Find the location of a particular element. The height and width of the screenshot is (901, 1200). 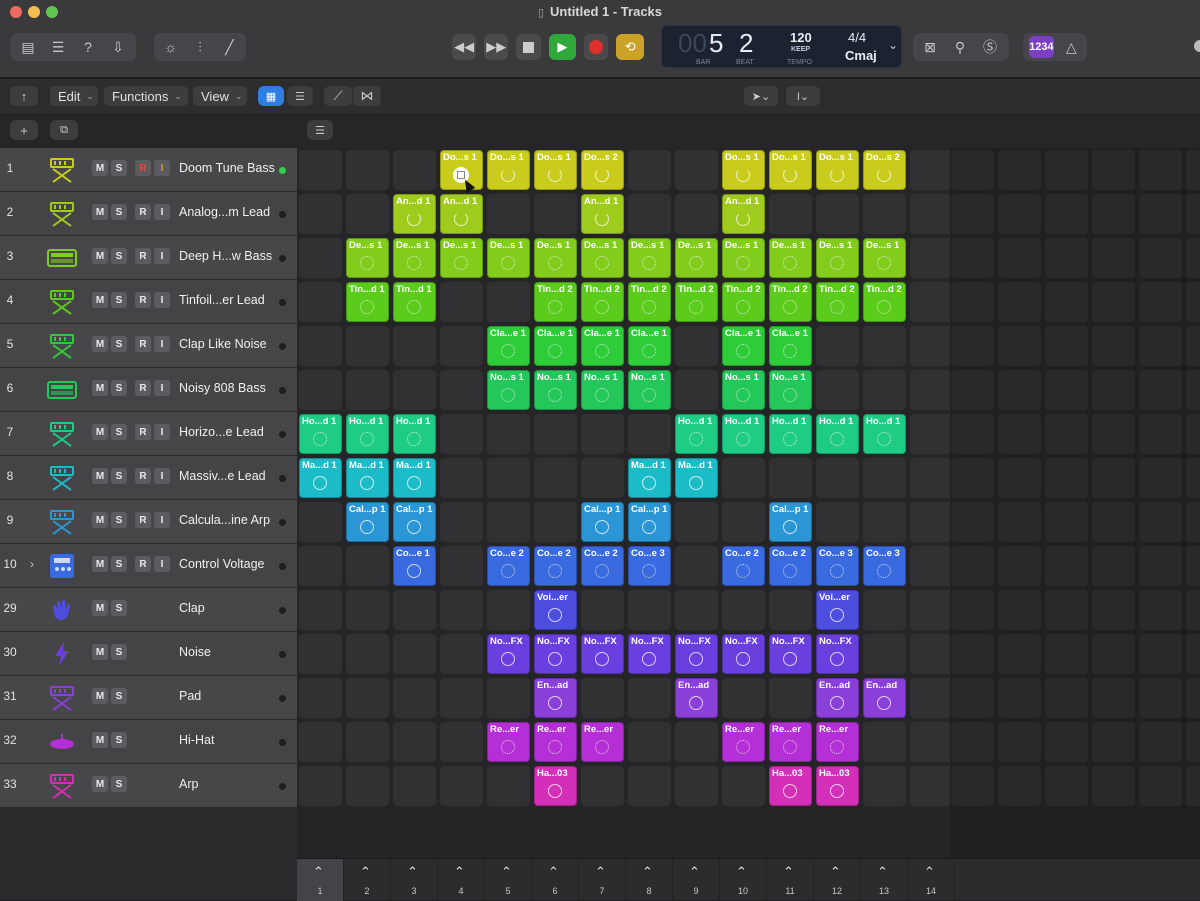

stop-button is located at coordinates (528, 47).